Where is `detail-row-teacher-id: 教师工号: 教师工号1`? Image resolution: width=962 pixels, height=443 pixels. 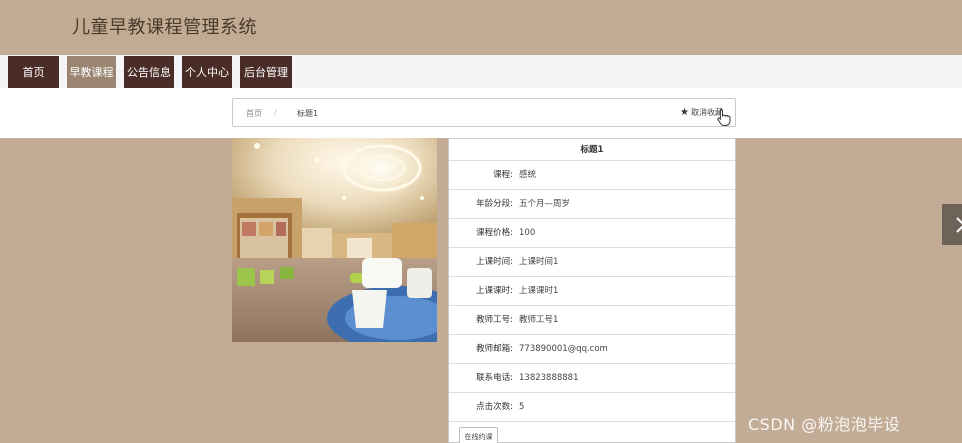
detail-row-teacher-id: 教师工号: 教师工号1 is located at coordinates (592, 320).